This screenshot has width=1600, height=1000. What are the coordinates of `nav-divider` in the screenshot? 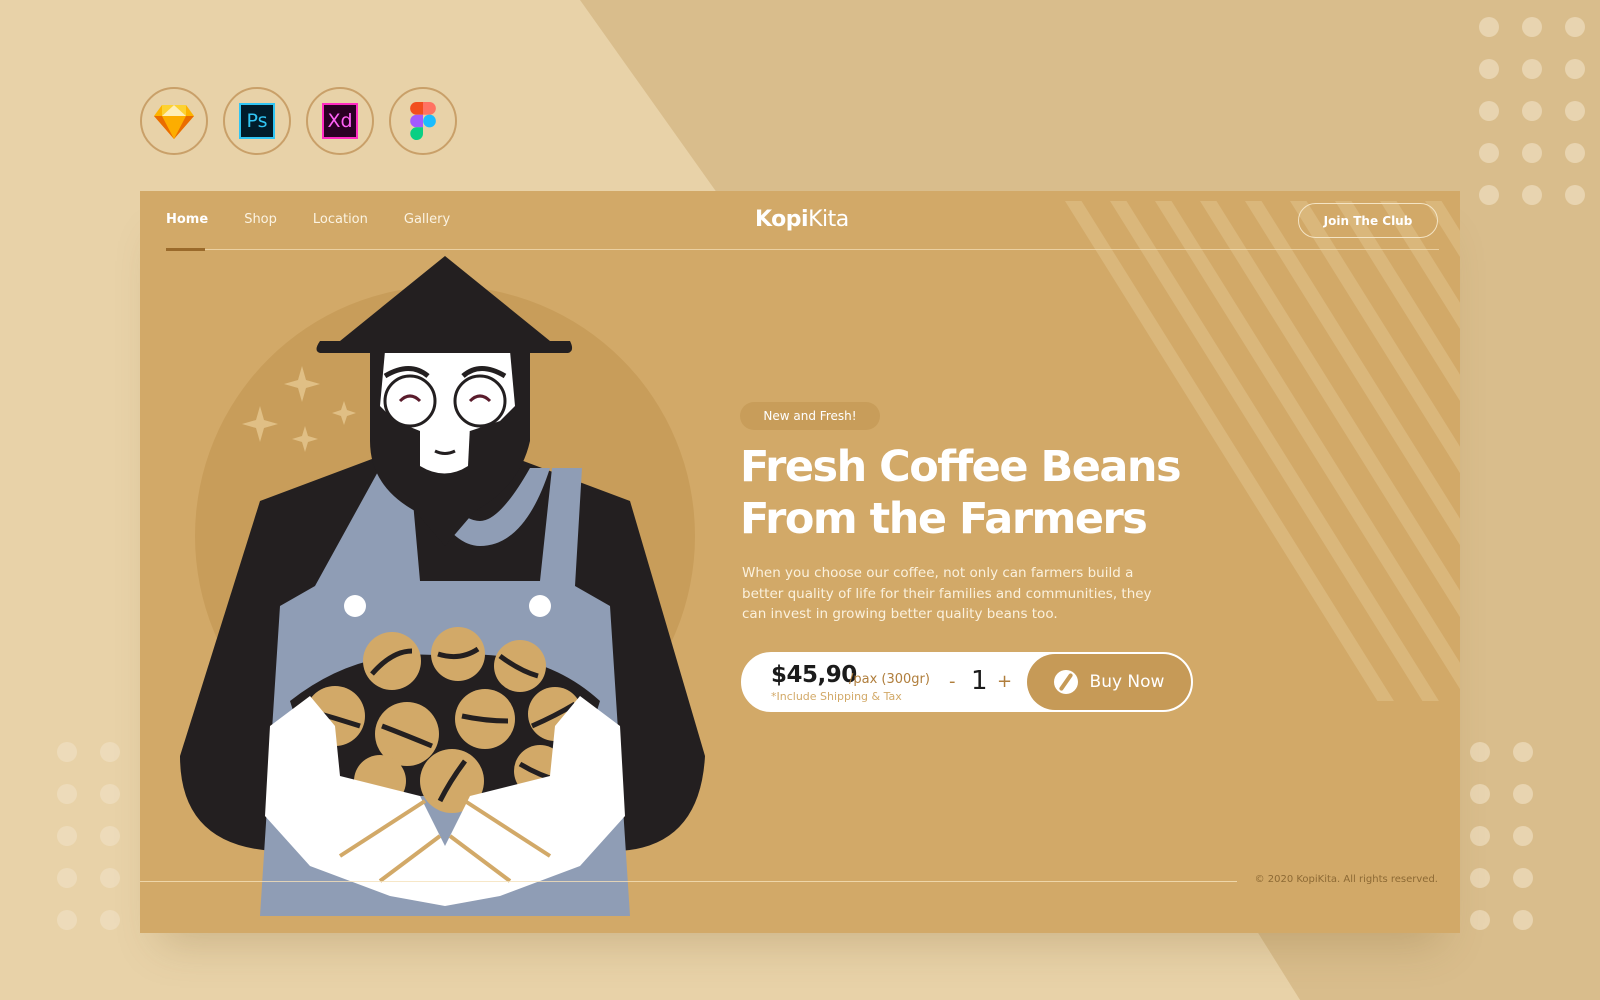 It's located at (802, 249).